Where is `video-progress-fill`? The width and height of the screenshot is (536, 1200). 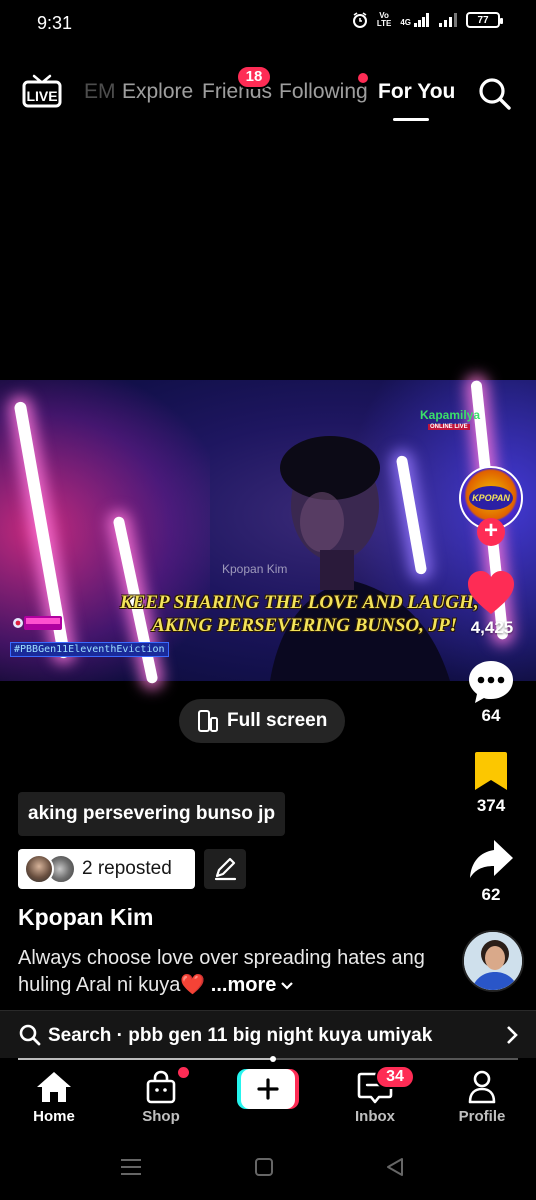
video-progress-fill is located at coordinates (145, 1059).